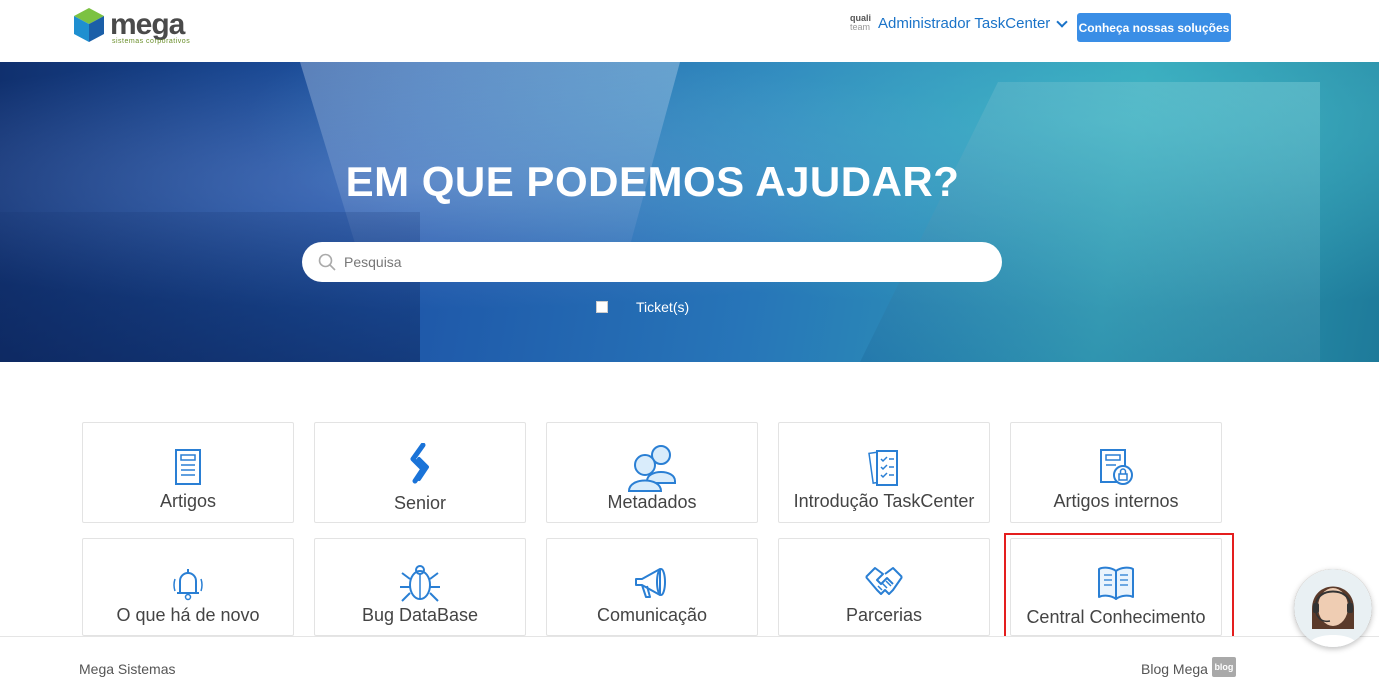  I want to click on headset-agent-icon, so click(1333, 608).